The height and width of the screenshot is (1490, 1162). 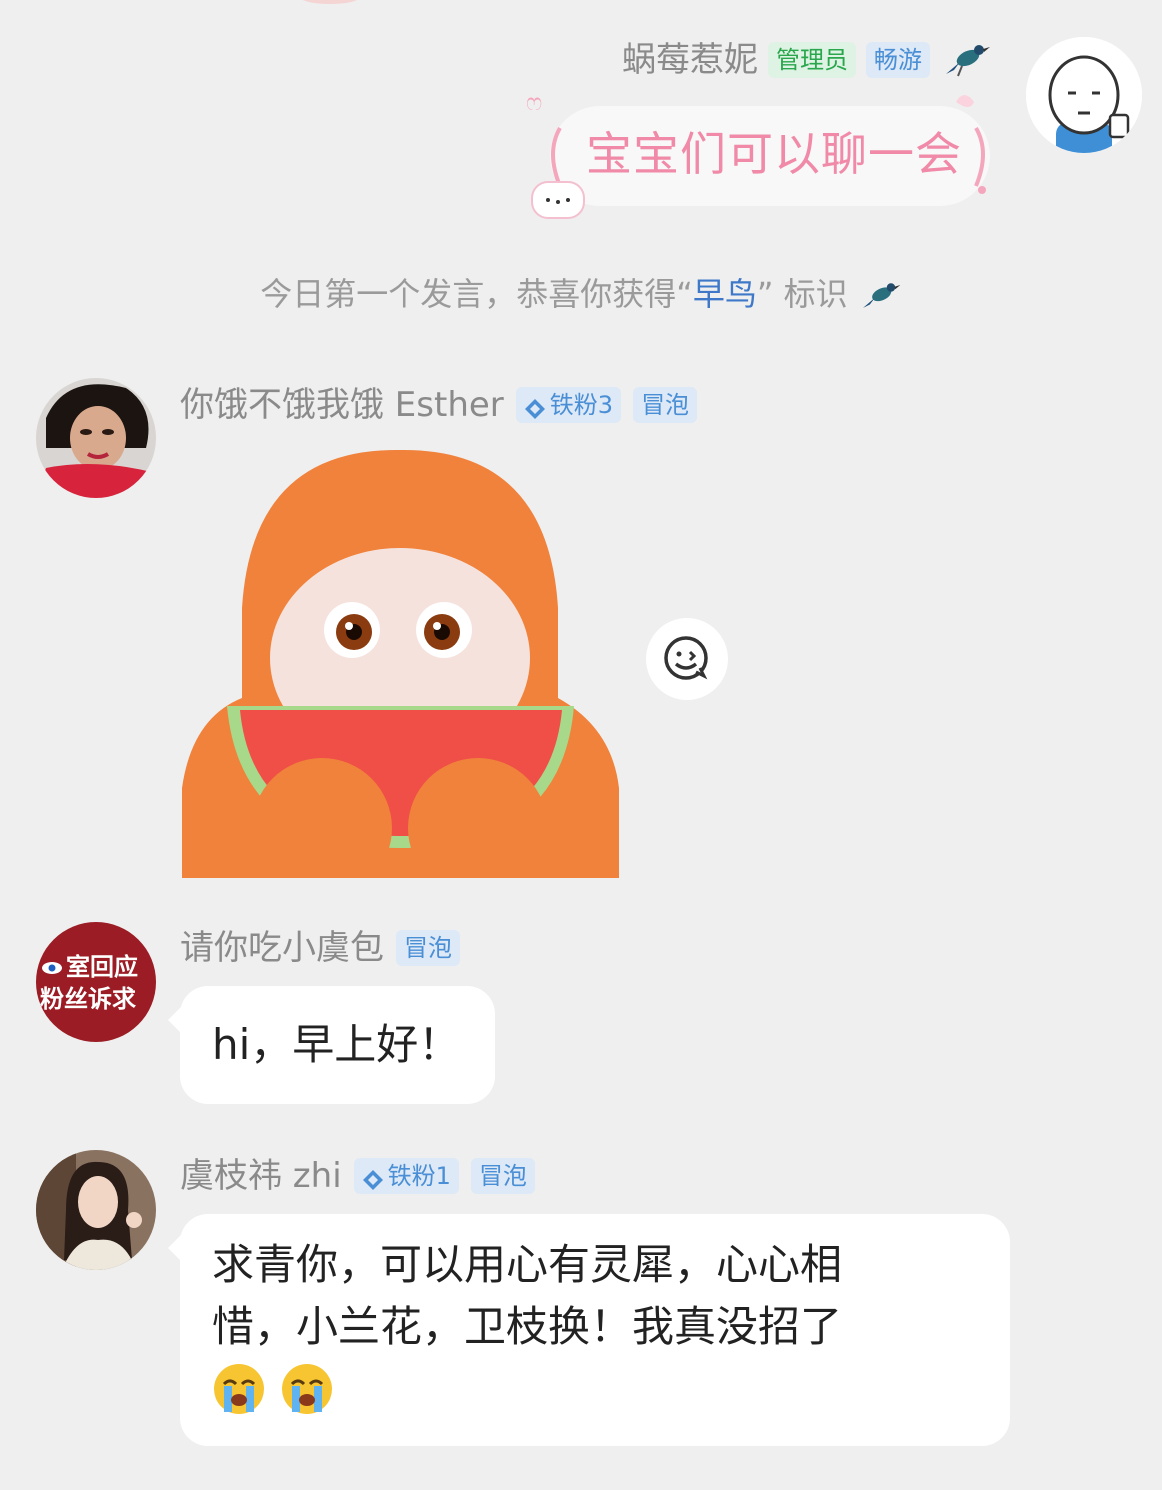 I want to click on notice-quote-open: “, so click(x=684, y=294).